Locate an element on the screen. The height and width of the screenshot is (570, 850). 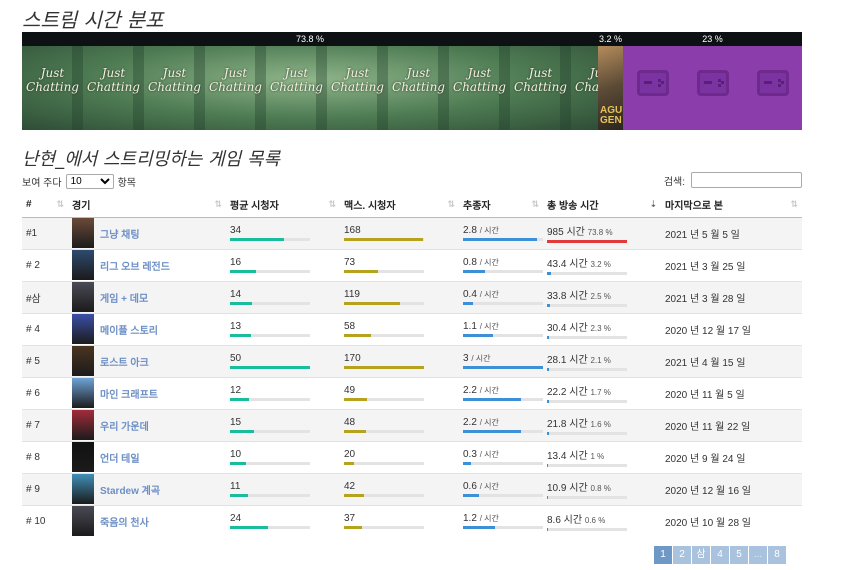
total-time-cell: 30.4 시간 2.3 % is located at coordinates (602, 328).